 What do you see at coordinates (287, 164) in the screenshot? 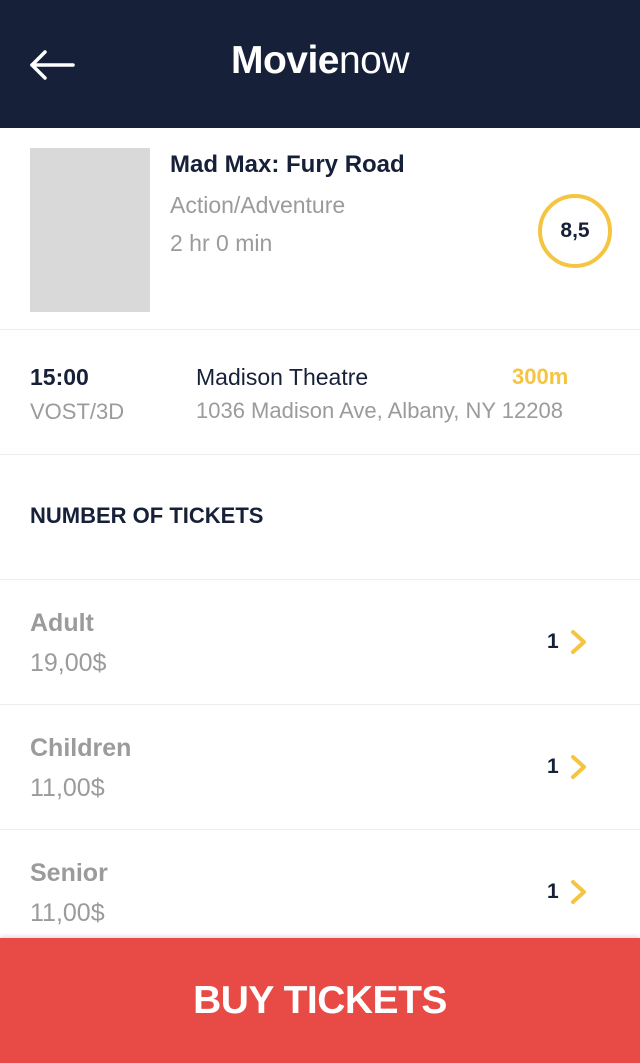
I see `movie-title: Mad Max: Fury Road` at bounding box center [287, 164].